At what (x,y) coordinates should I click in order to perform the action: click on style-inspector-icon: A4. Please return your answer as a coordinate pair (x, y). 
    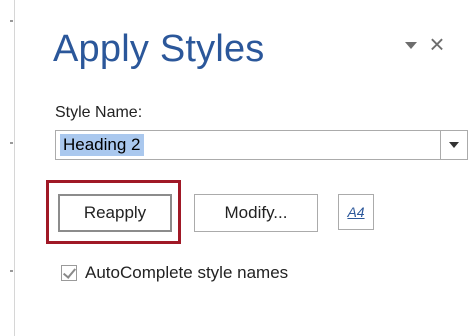
    Looking at the image, I should click on (356, 212).